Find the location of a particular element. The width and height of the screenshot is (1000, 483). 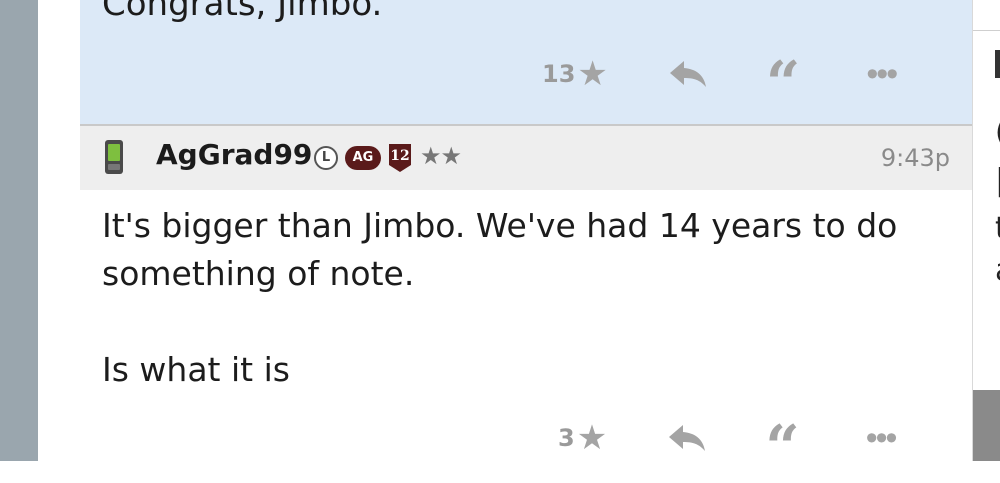

post-username: AgGrad99 is located at coordinates (234, 154).